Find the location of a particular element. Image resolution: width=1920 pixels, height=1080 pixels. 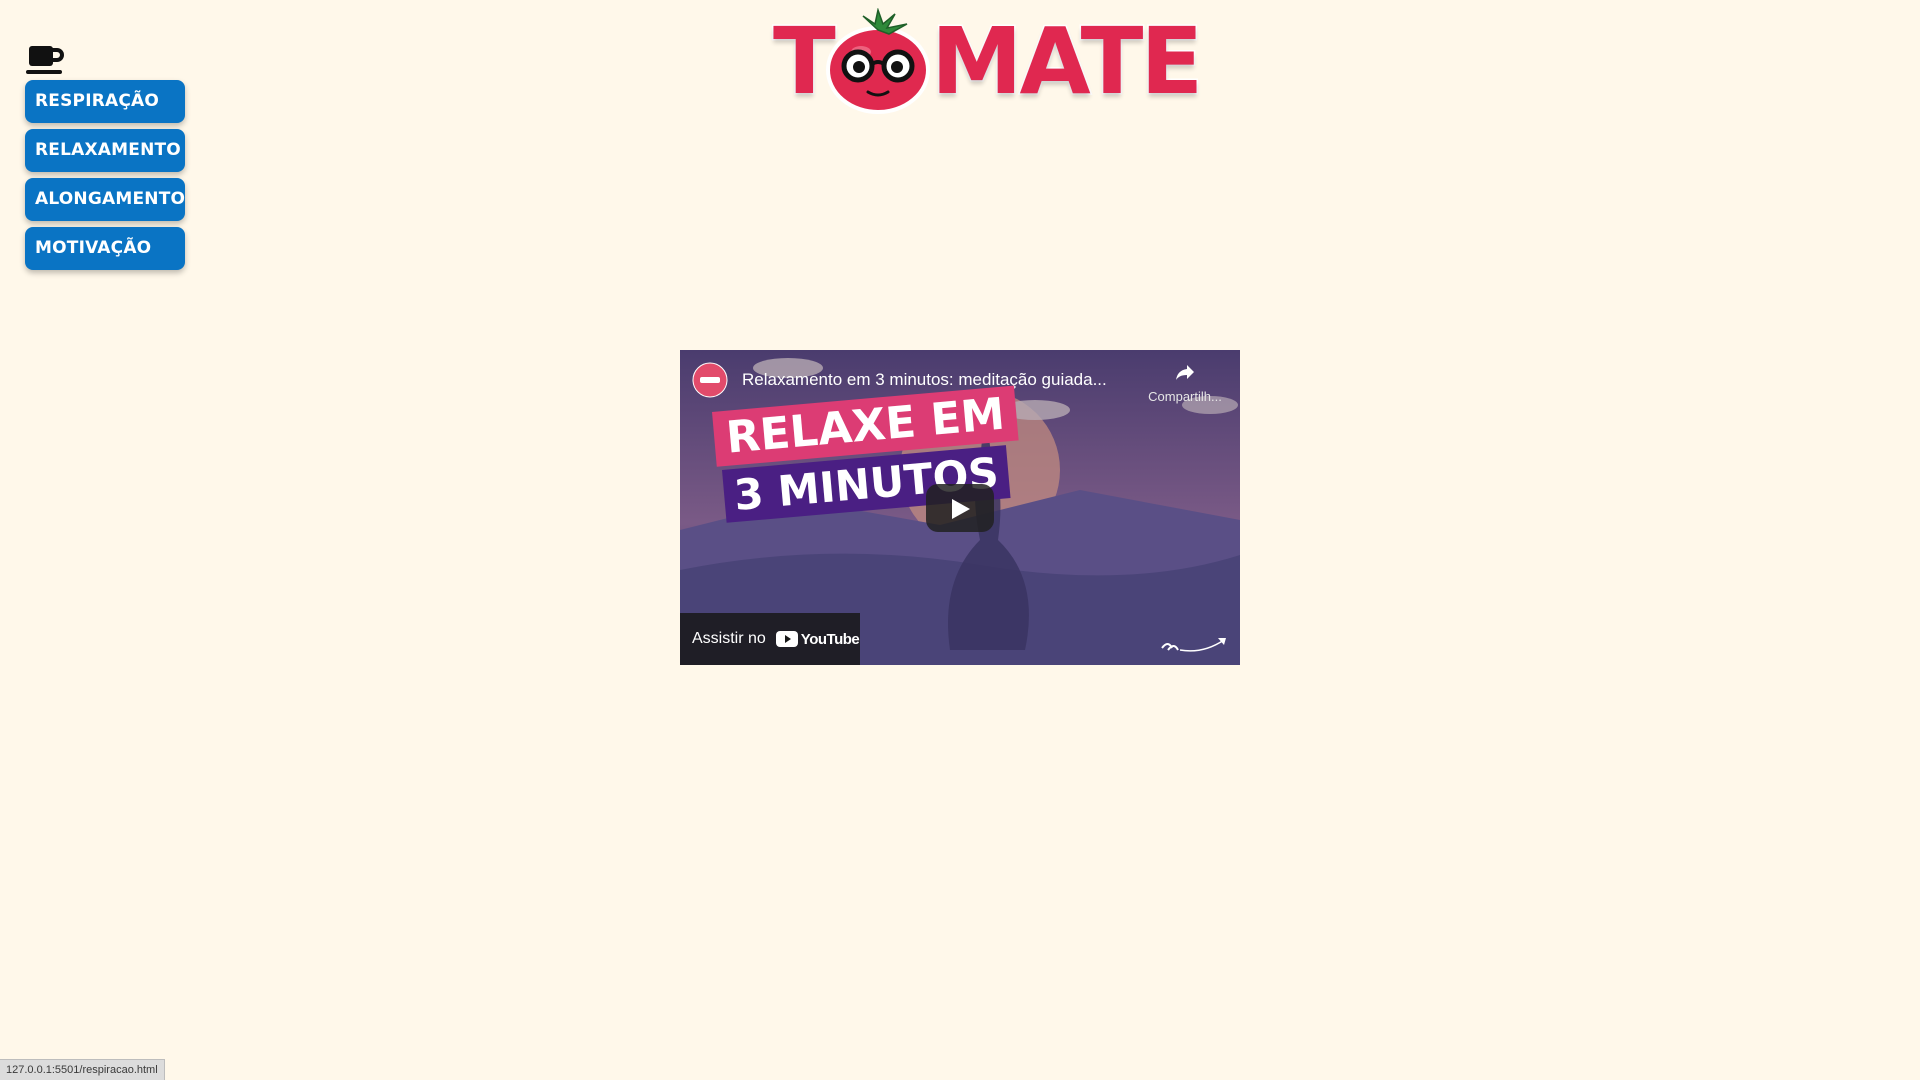

channel-avatar is located at coordinates (710, 380).